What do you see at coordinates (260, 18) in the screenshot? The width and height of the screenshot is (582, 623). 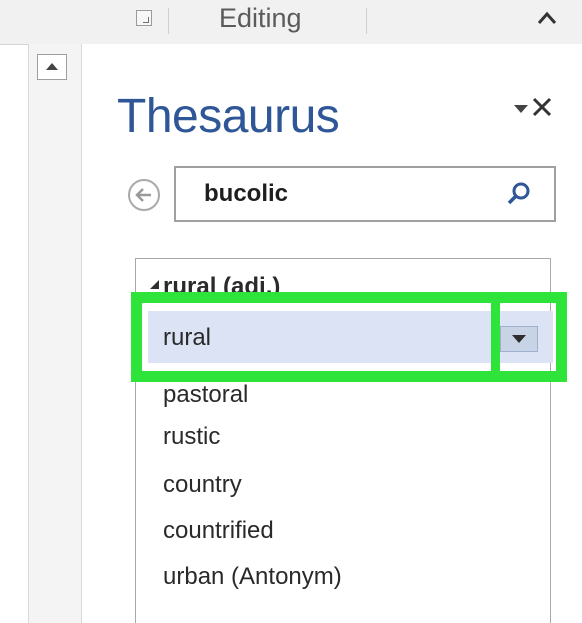 I see `ribbon-group-editing: Editing` at bounding box center [260, 18].